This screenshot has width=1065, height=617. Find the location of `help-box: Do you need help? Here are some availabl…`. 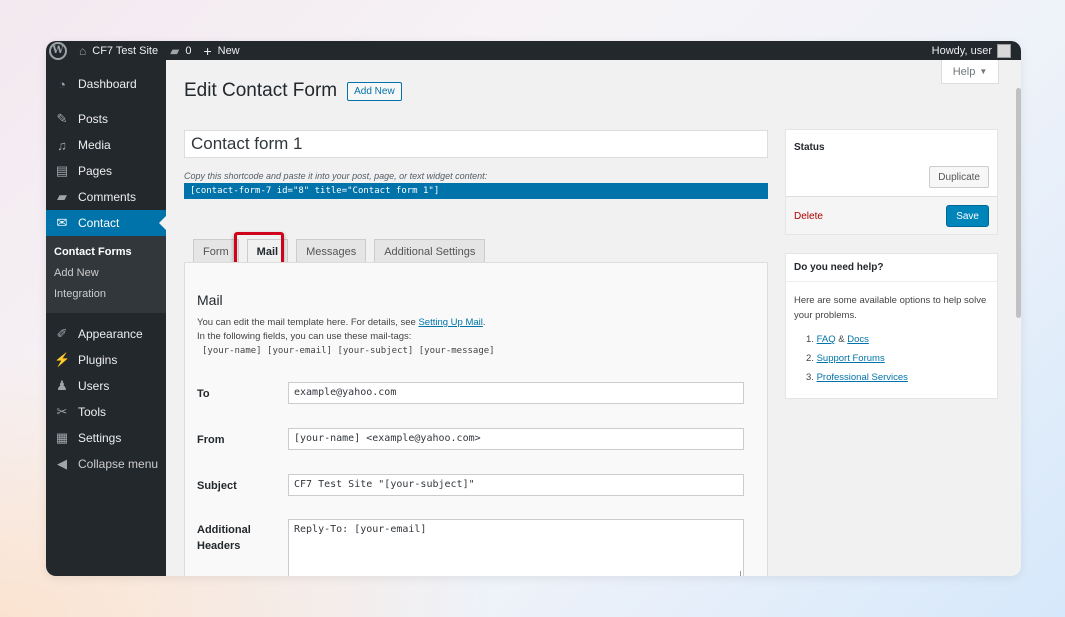

help-box: Do you need help? Here are some availabl… is located at coordinates (891, 326).